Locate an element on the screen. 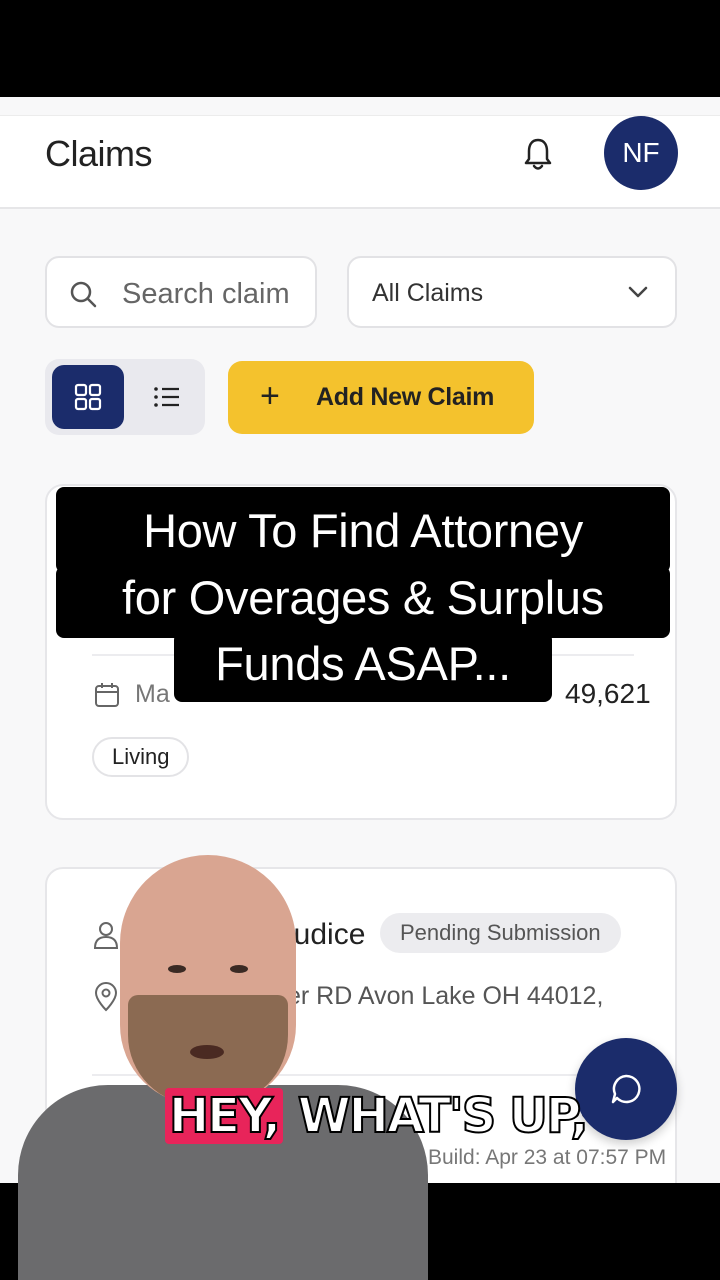 Image resolution: width=720 pixels, height=1280 pixels. view-toggle is located at coordinates (125, 397).